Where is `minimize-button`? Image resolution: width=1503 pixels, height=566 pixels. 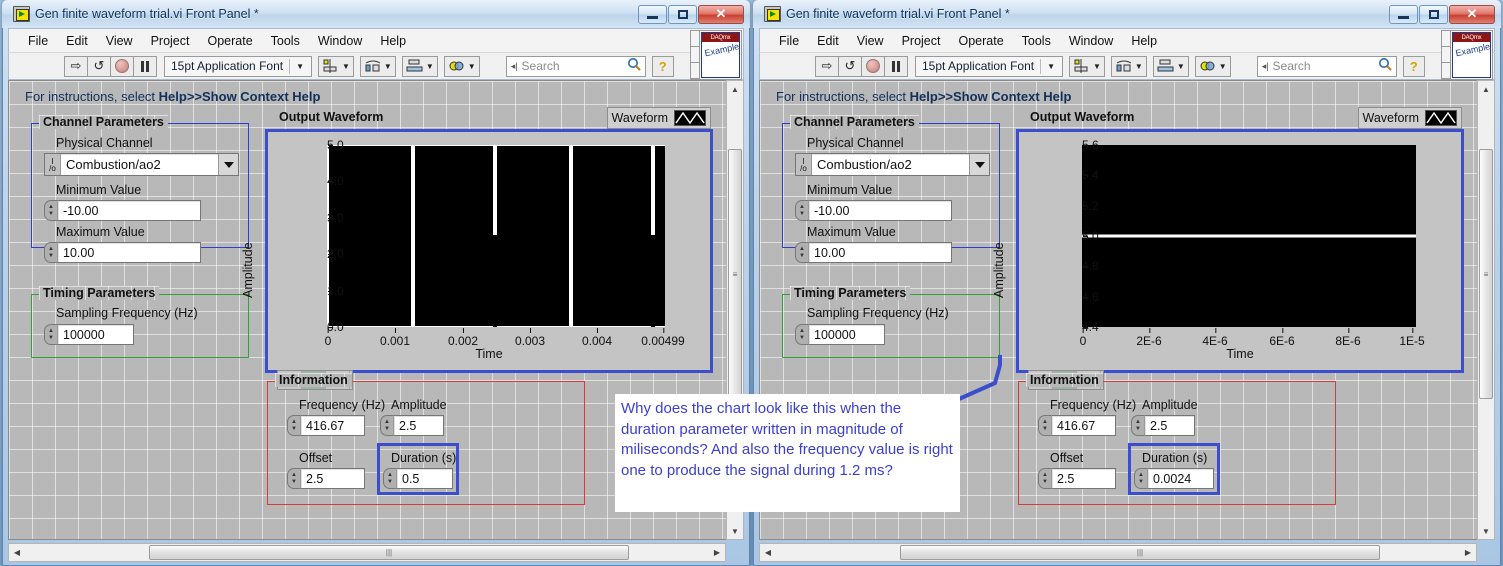 minimize-button is located at coordinates (1403, 14).